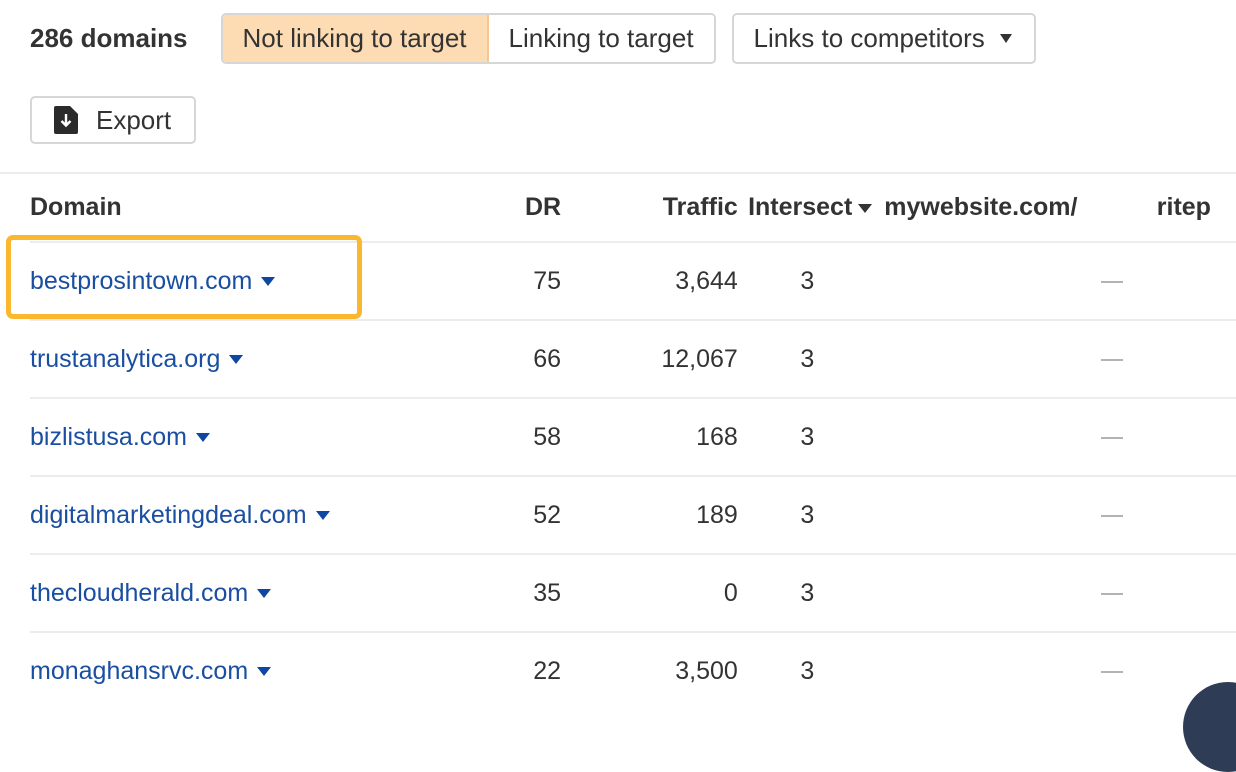 The width and height of the screenshot is (1236, 772). Describe the element at coordinates (649, 208) in the screenshot. I see `column-header-traffic: Traffic` at that location.